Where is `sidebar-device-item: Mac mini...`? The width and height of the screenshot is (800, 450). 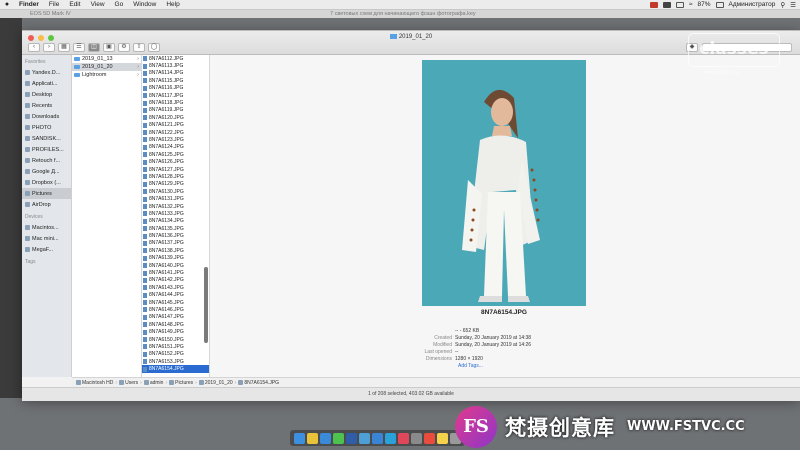
sidebar-device-item: Mac mini... is located at coordinates (46, 238).